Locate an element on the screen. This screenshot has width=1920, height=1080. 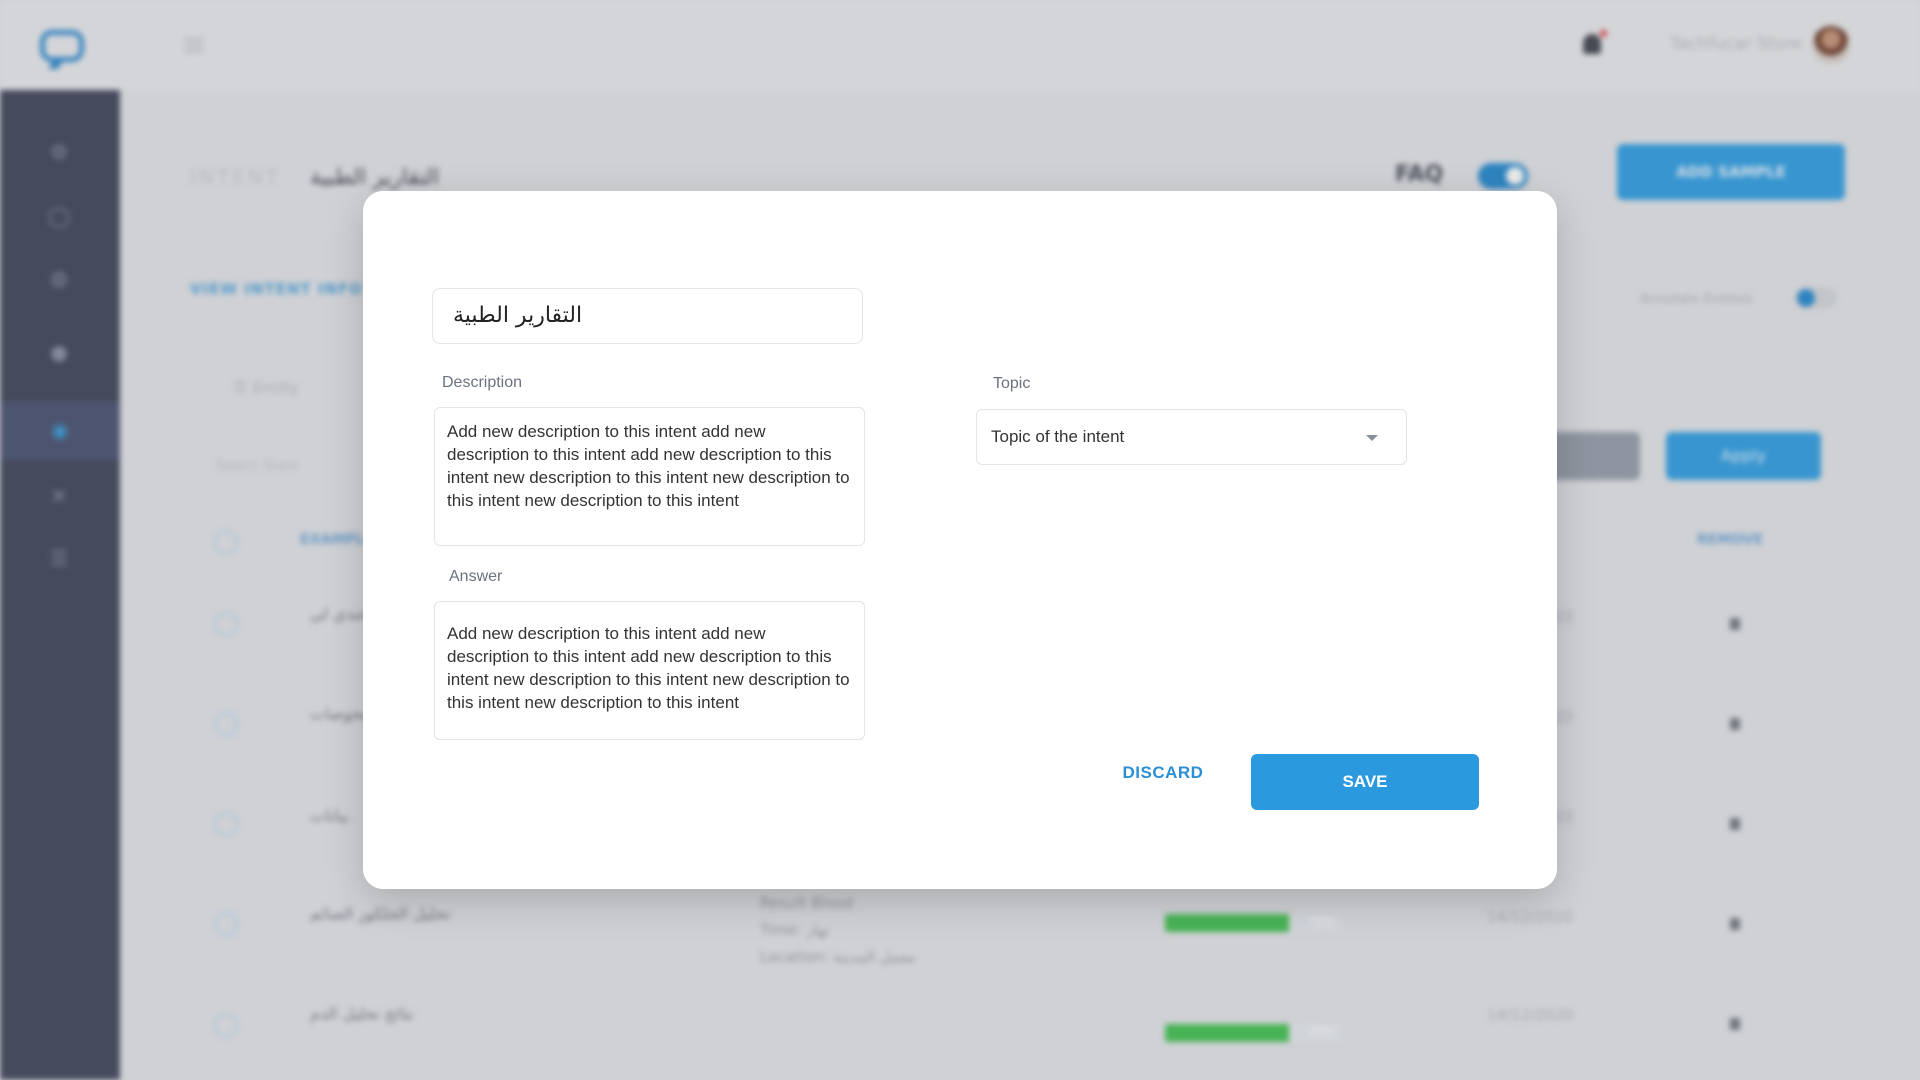
topic-label: Topic is located at coordinates (1012, 383).